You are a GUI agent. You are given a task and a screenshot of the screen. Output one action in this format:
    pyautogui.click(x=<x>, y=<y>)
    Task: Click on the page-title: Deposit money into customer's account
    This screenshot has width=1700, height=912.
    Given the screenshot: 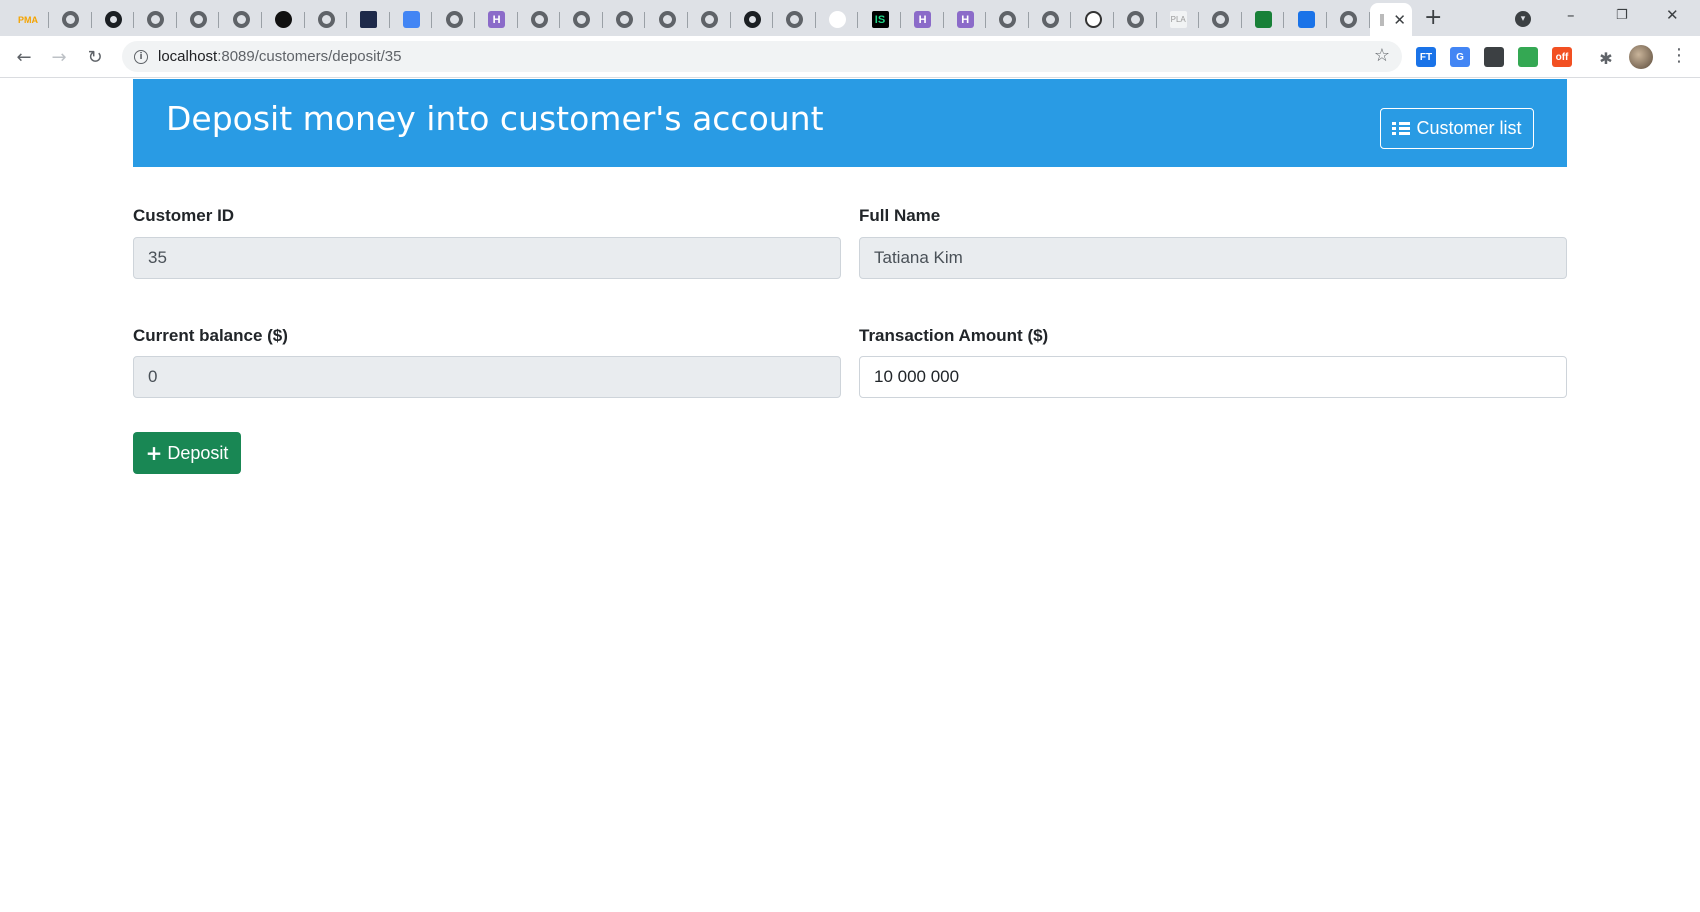 What is the action you would take?
    pyautogui.click(x=495, y=118)
    